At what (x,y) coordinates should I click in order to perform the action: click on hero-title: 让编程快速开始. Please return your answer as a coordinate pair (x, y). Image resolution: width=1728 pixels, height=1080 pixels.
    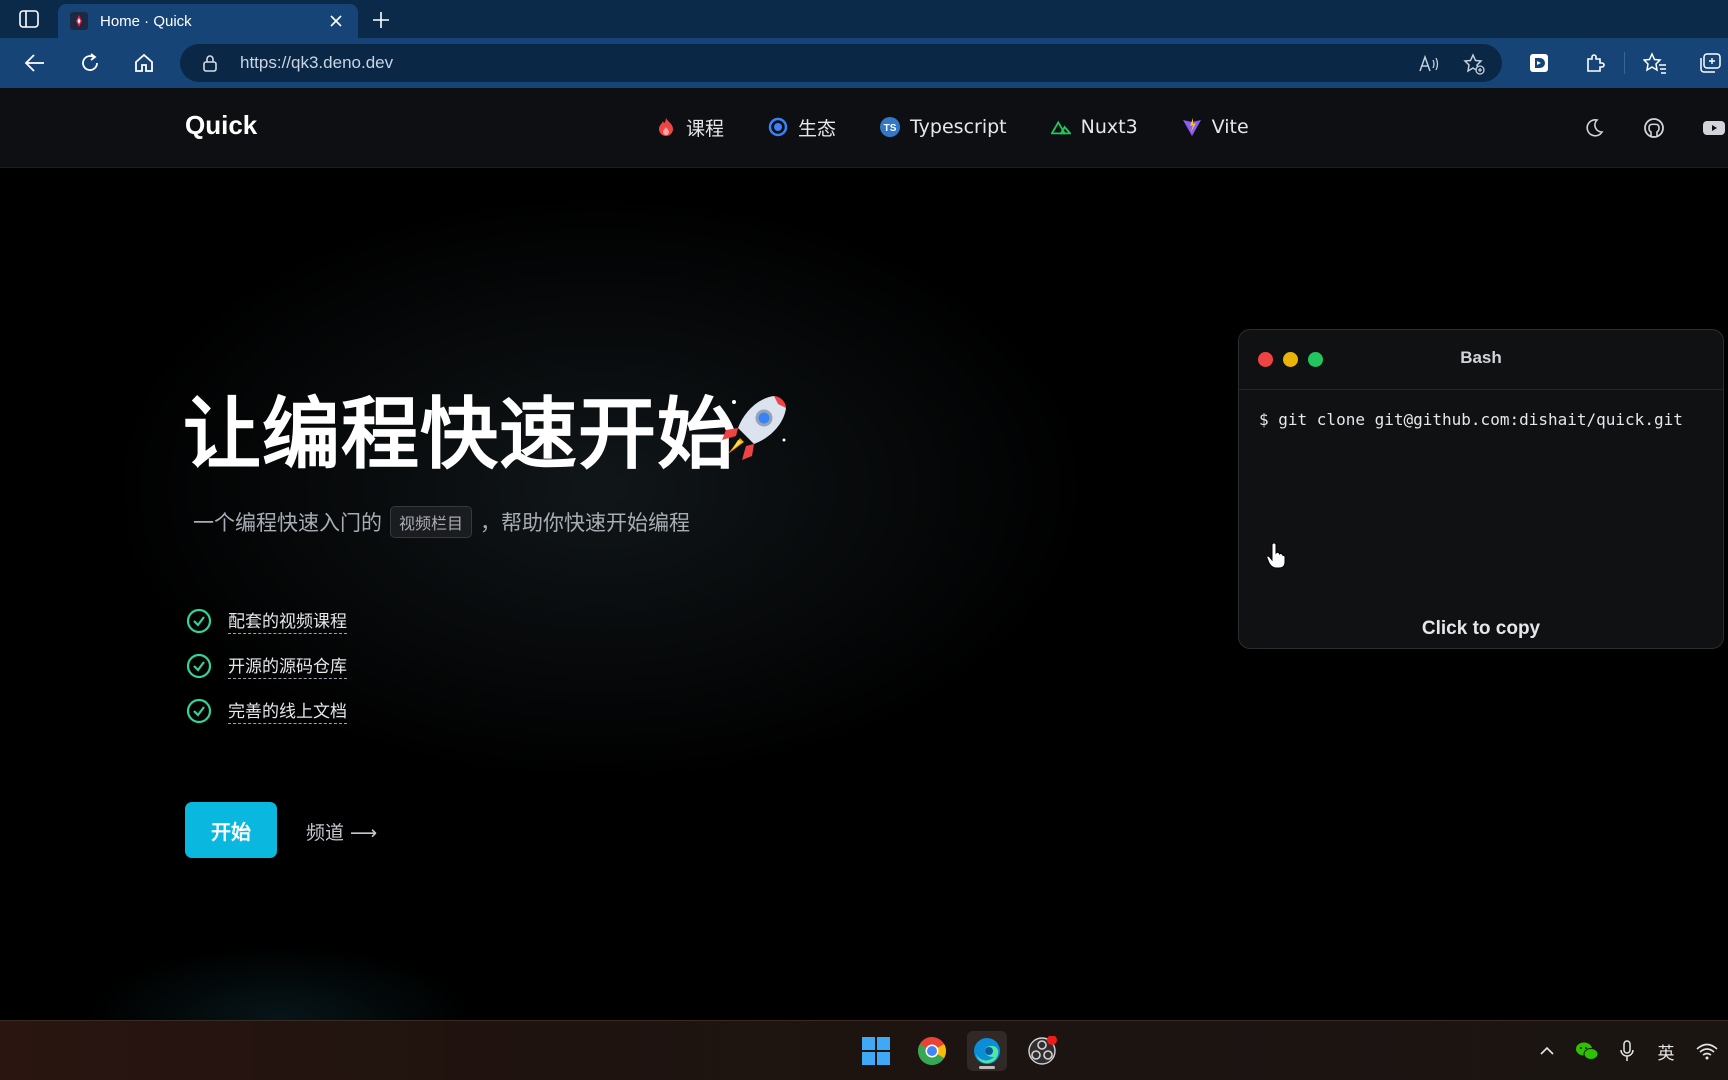
    Looking at the image, I should click on (460, 435).